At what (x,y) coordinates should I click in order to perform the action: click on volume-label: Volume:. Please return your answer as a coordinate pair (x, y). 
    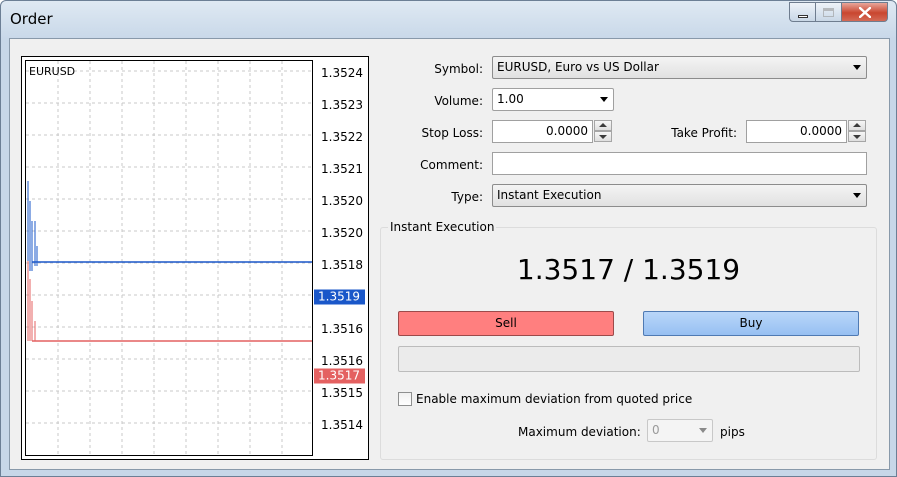
    Looking at the image, I should click on (458, 101).